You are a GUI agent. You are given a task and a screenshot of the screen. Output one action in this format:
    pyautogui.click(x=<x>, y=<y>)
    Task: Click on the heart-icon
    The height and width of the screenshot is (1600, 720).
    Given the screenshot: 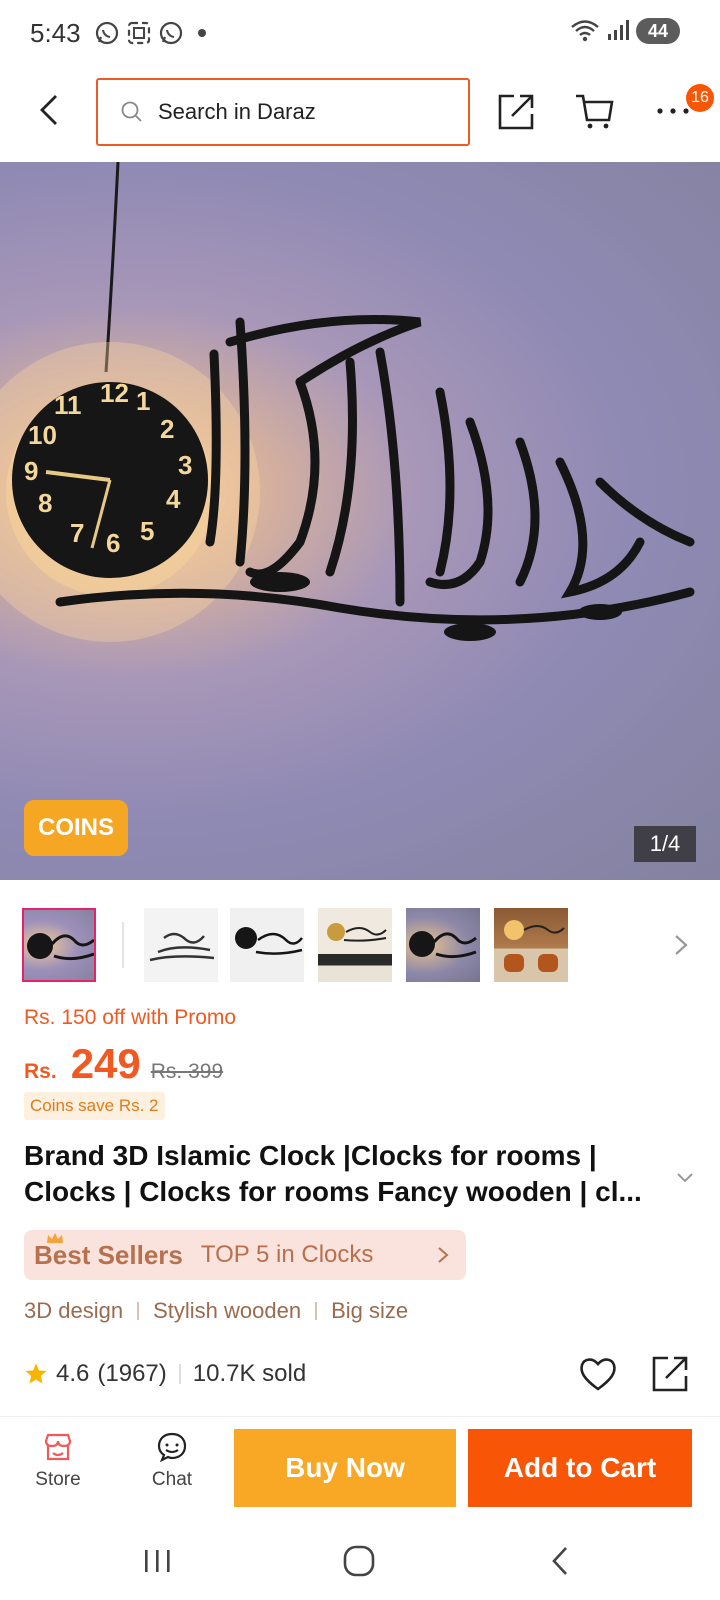 What is the action you would take?
    pyautogui.click(x=598, y=1374)
    